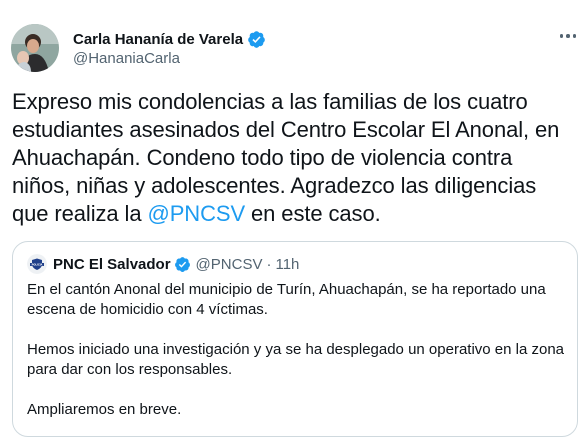  I want to click on quoted-line: escena de homicidio con 4 víctimas., so click(147, 309).